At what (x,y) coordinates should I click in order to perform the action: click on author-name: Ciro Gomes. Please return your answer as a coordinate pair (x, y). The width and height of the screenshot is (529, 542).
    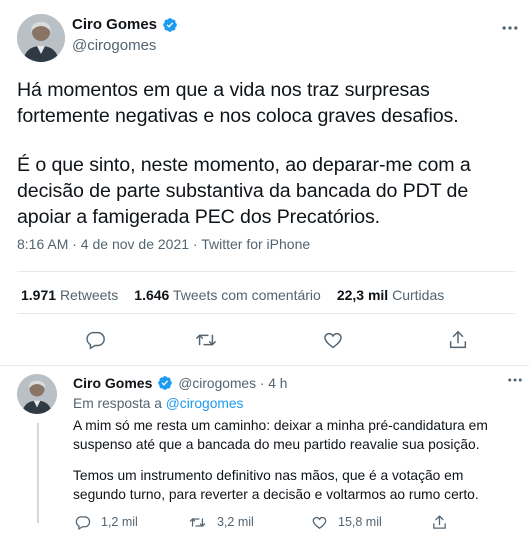
    Looking at the image, I should click on (125, 24).